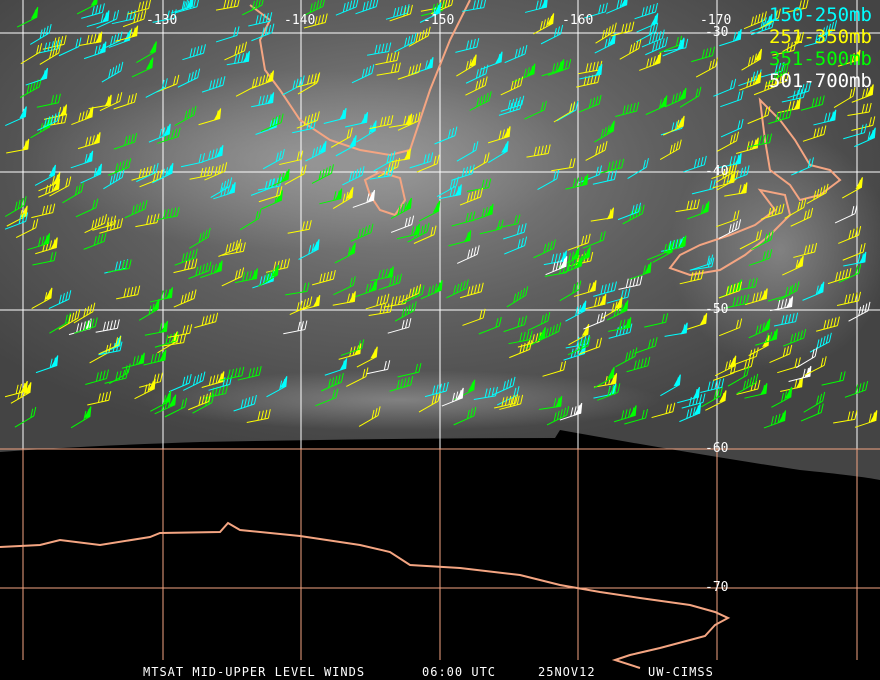 Image resolution: width=880 pixels, height=680 pixels. I want to click on legend-501-700: 501-700mb, so click(820, 81).